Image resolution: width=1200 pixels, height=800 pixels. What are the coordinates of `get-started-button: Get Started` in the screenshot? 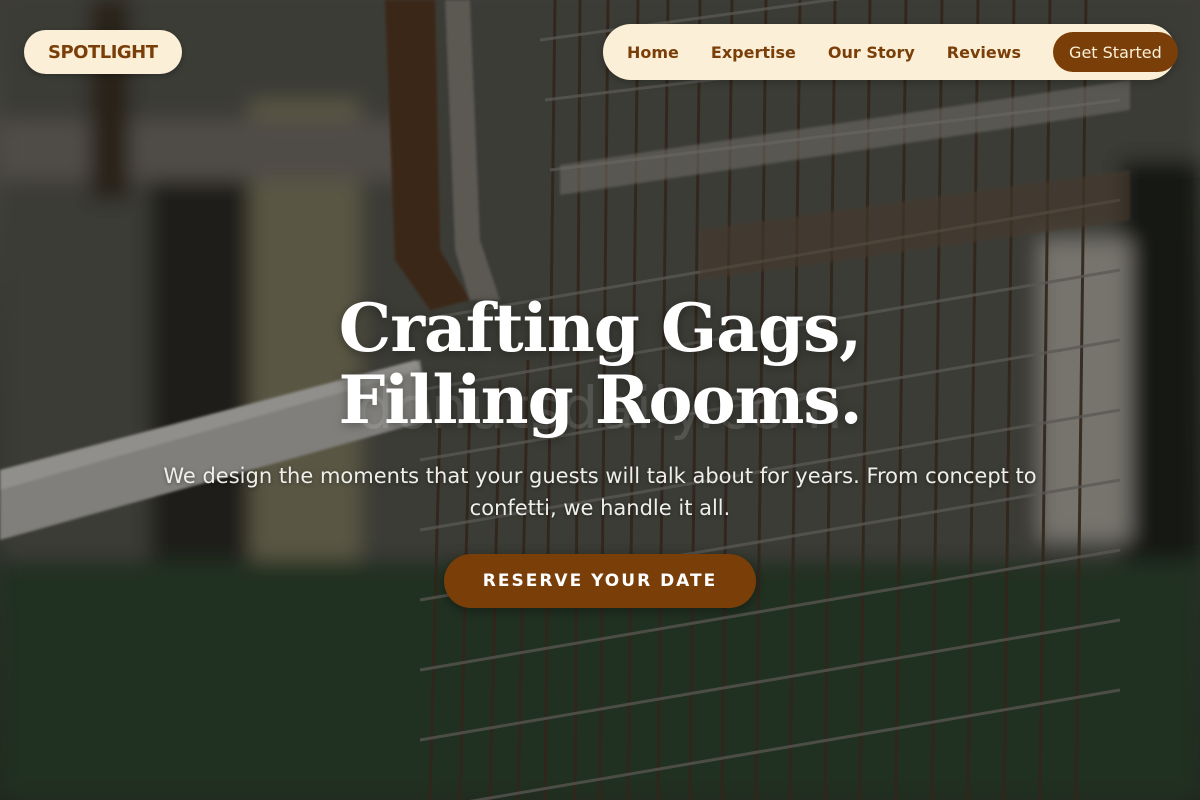 It's located at (1115, 52).